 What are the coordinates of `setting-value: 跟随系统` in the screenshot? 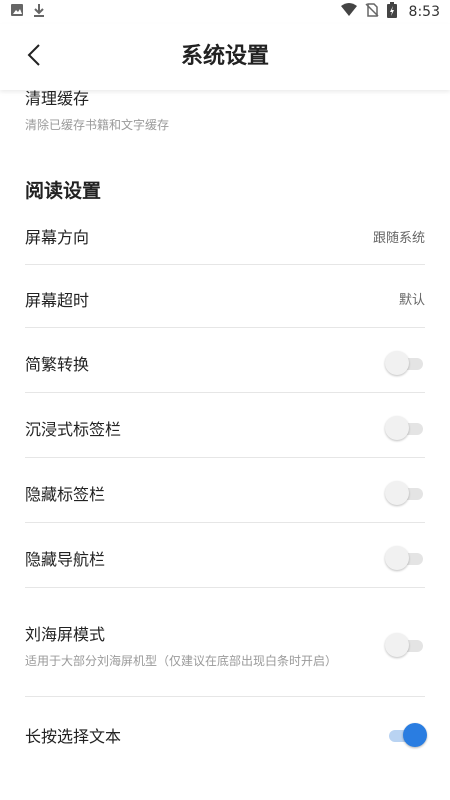 It's located at (398, 238).